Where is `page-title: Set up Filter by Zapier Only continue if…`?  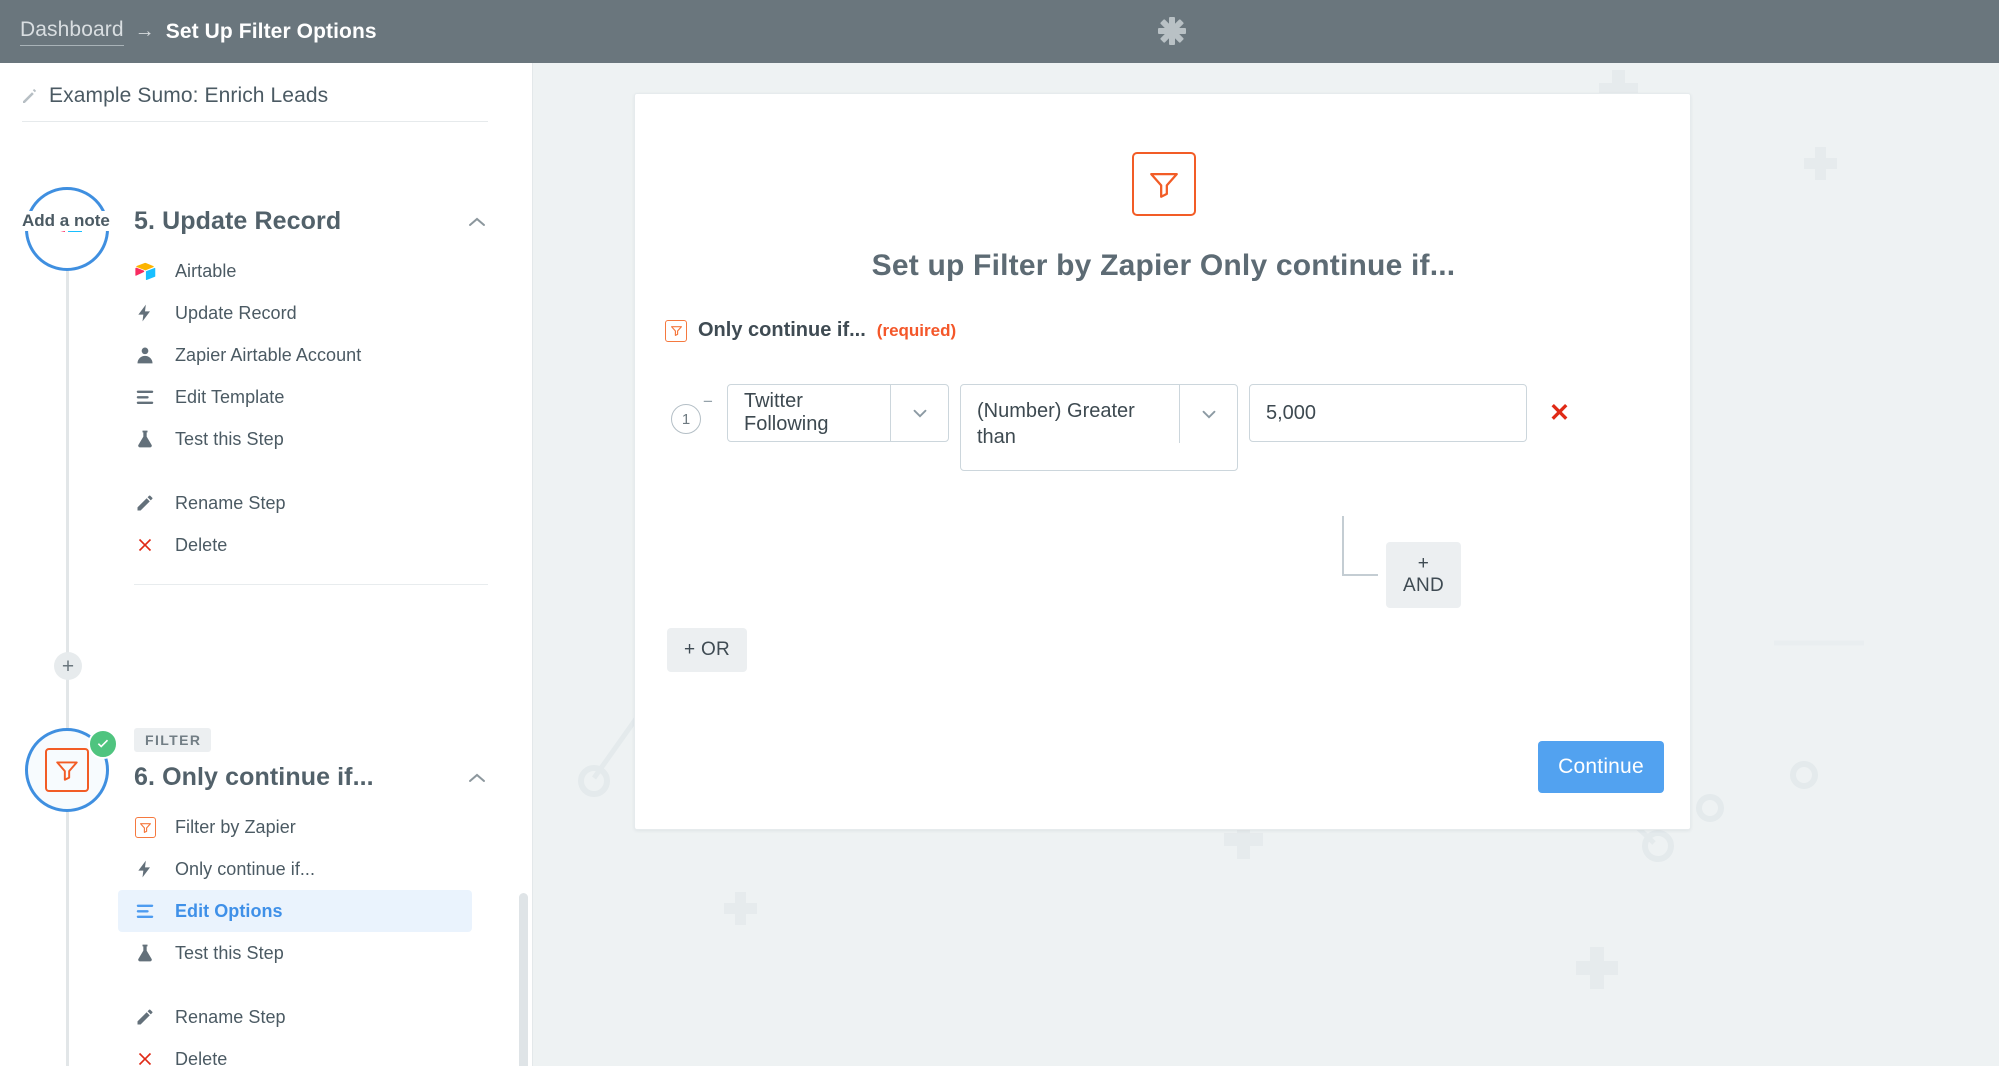
page-title: Set up Filter by Zapier Only continue if… is located at coordinates (1163, 265).